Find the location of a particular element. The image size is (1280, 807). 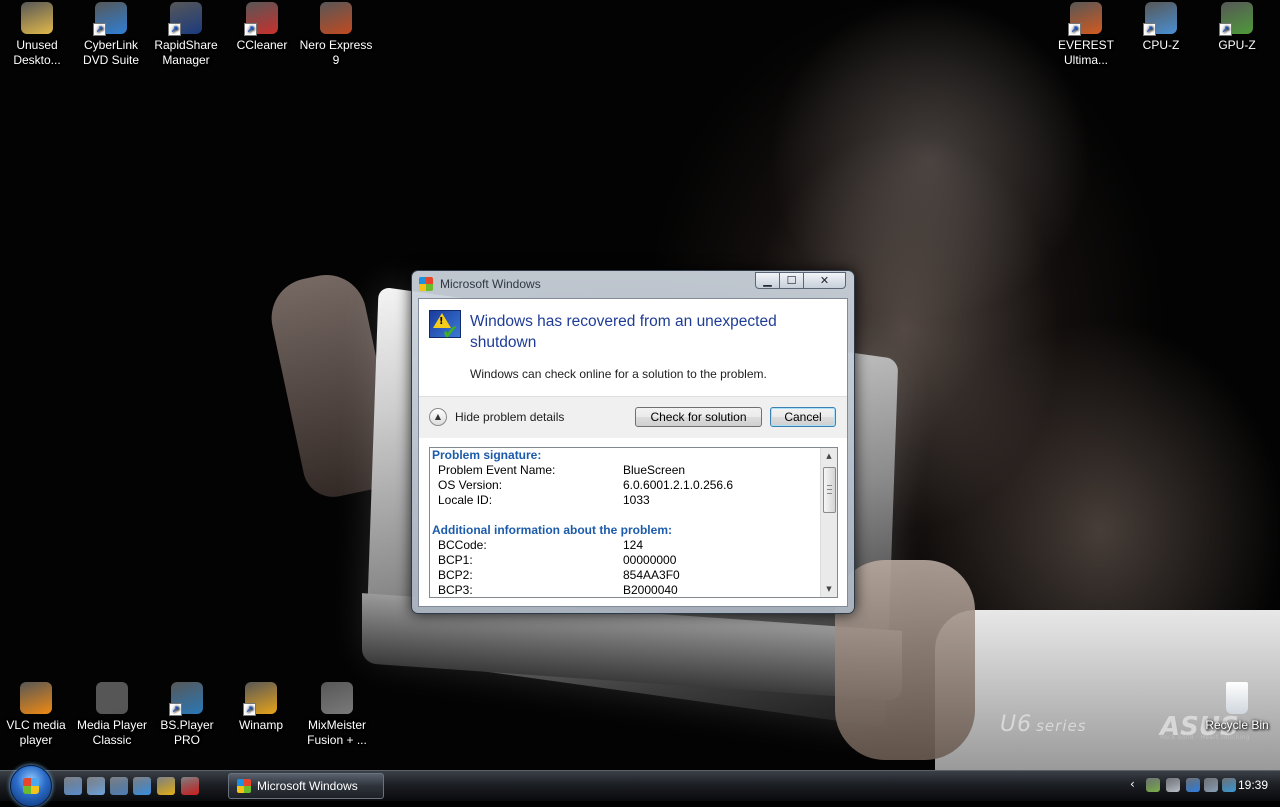

desktop-shortcut: ↗ BS.Player PRO is located at coordinates (187, 714).